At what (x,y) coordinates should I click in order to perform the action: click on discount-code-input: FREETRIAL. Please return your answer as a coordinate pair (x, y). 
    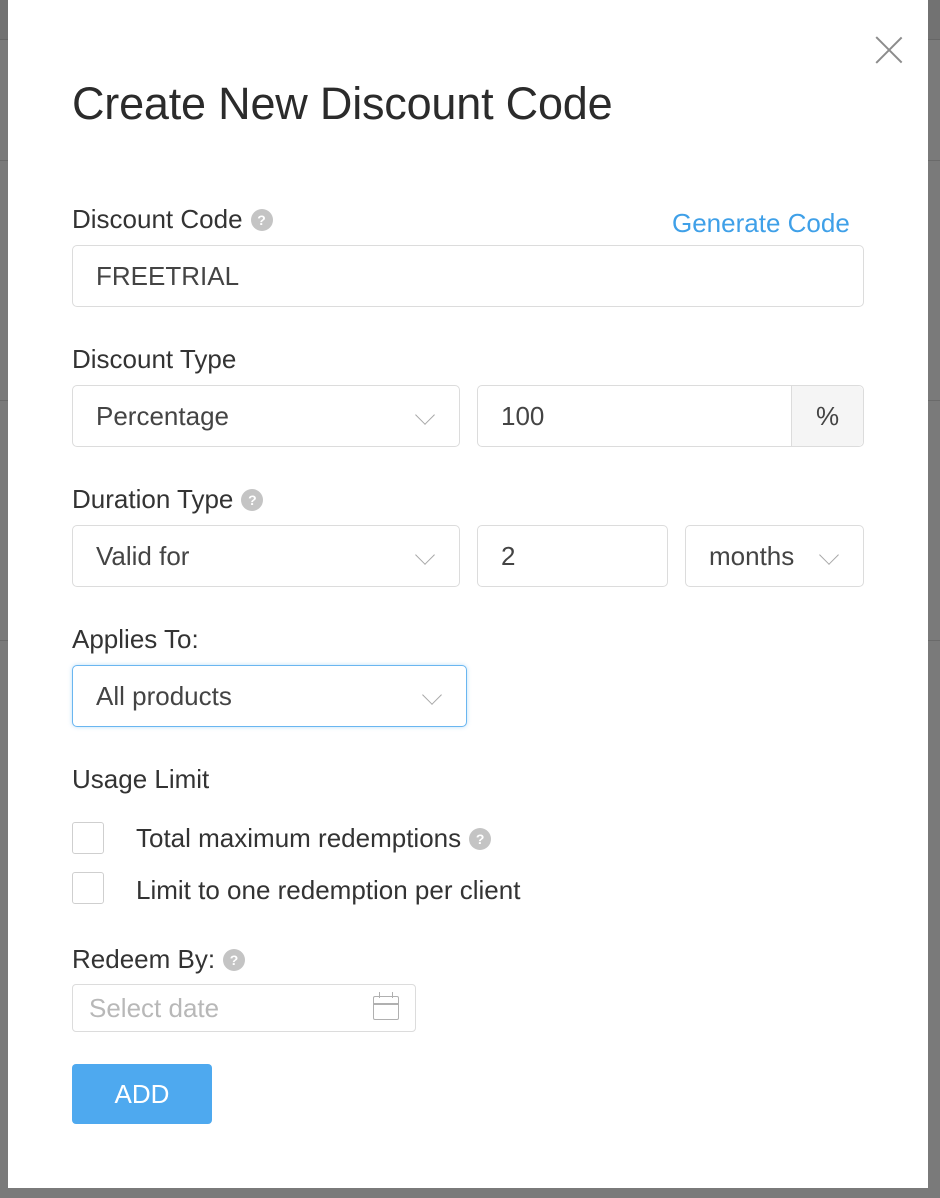
    Looking at the image, I should click on (468, 276).